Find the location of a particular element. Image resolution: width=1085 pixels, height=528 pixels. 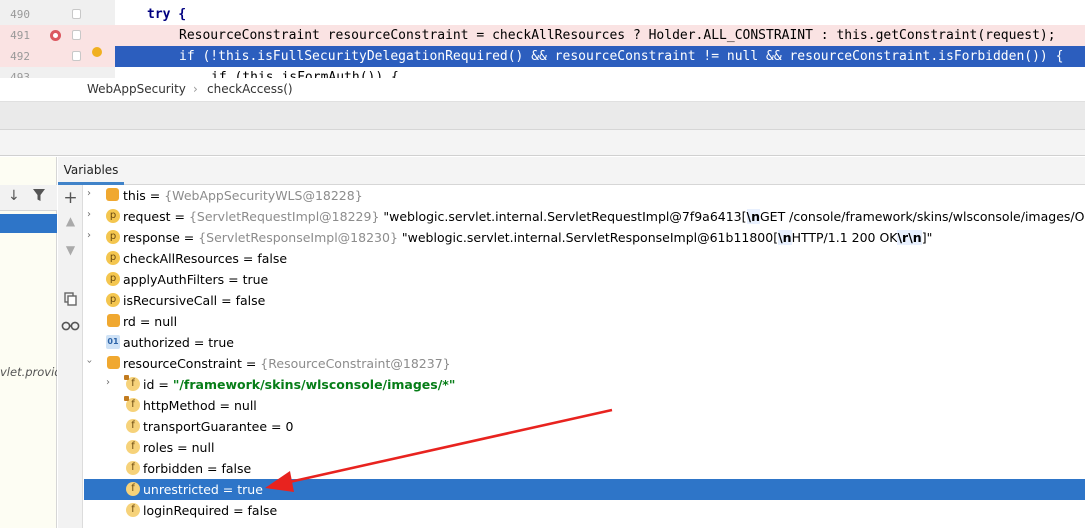

variable-label: forbidden = false is located at coordinates (197, 468).